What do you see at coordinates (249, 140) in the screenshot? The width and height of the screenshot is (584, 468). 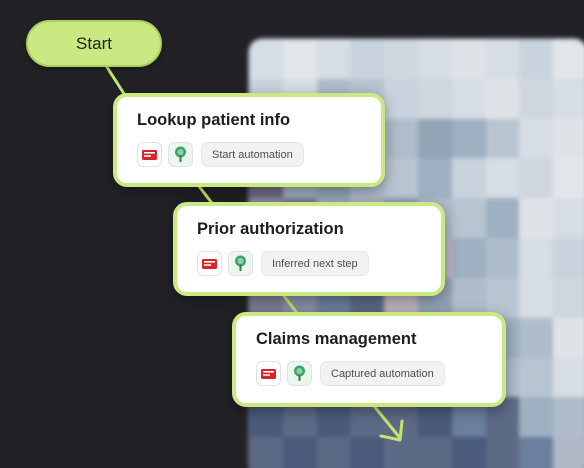 I see `step-card-lookup-patient-info: Lookup patient info Start automation` at bounding box center [249, 140].